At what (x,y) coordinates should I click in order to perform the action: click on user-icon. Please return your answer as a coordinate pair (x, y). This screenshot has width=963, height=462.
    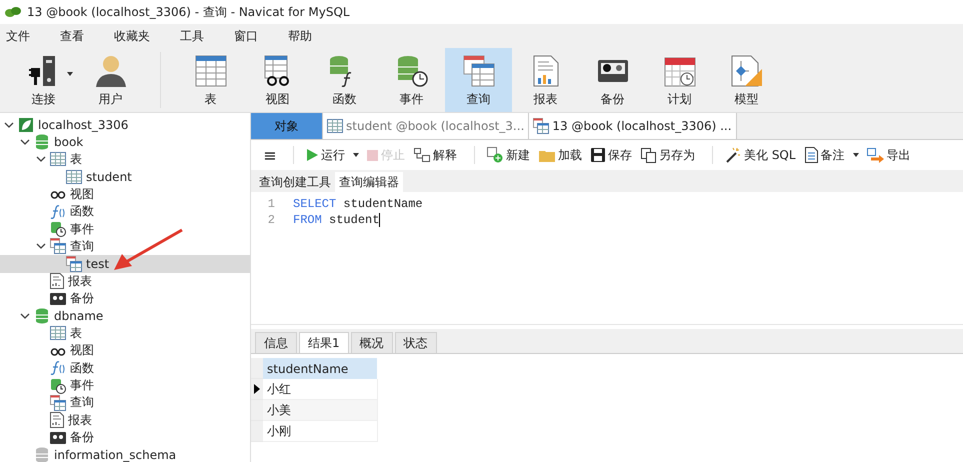
    Looking at the image, I should click on (111, 71).